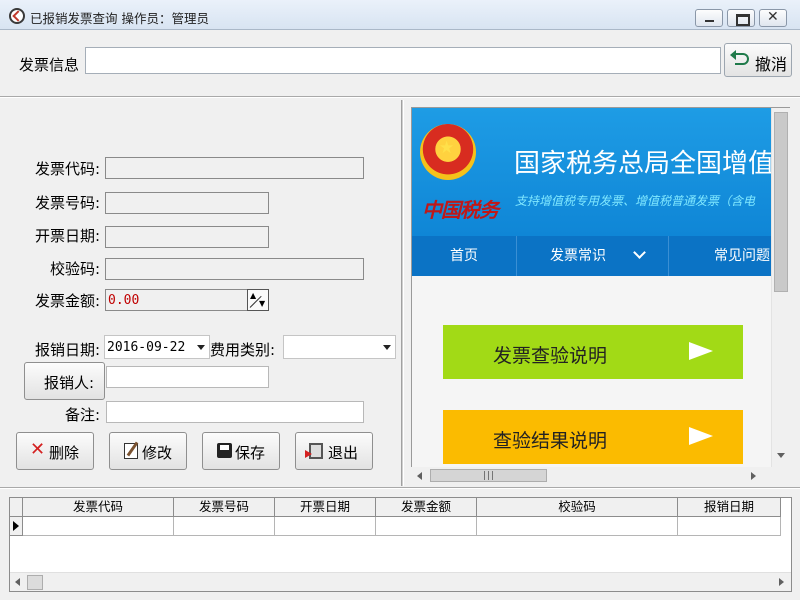  What do you see at coordinates (224, 507) in the screenshot?
I see `column-header-invoice-number: 发票号码` at bounding box center [224, 507].